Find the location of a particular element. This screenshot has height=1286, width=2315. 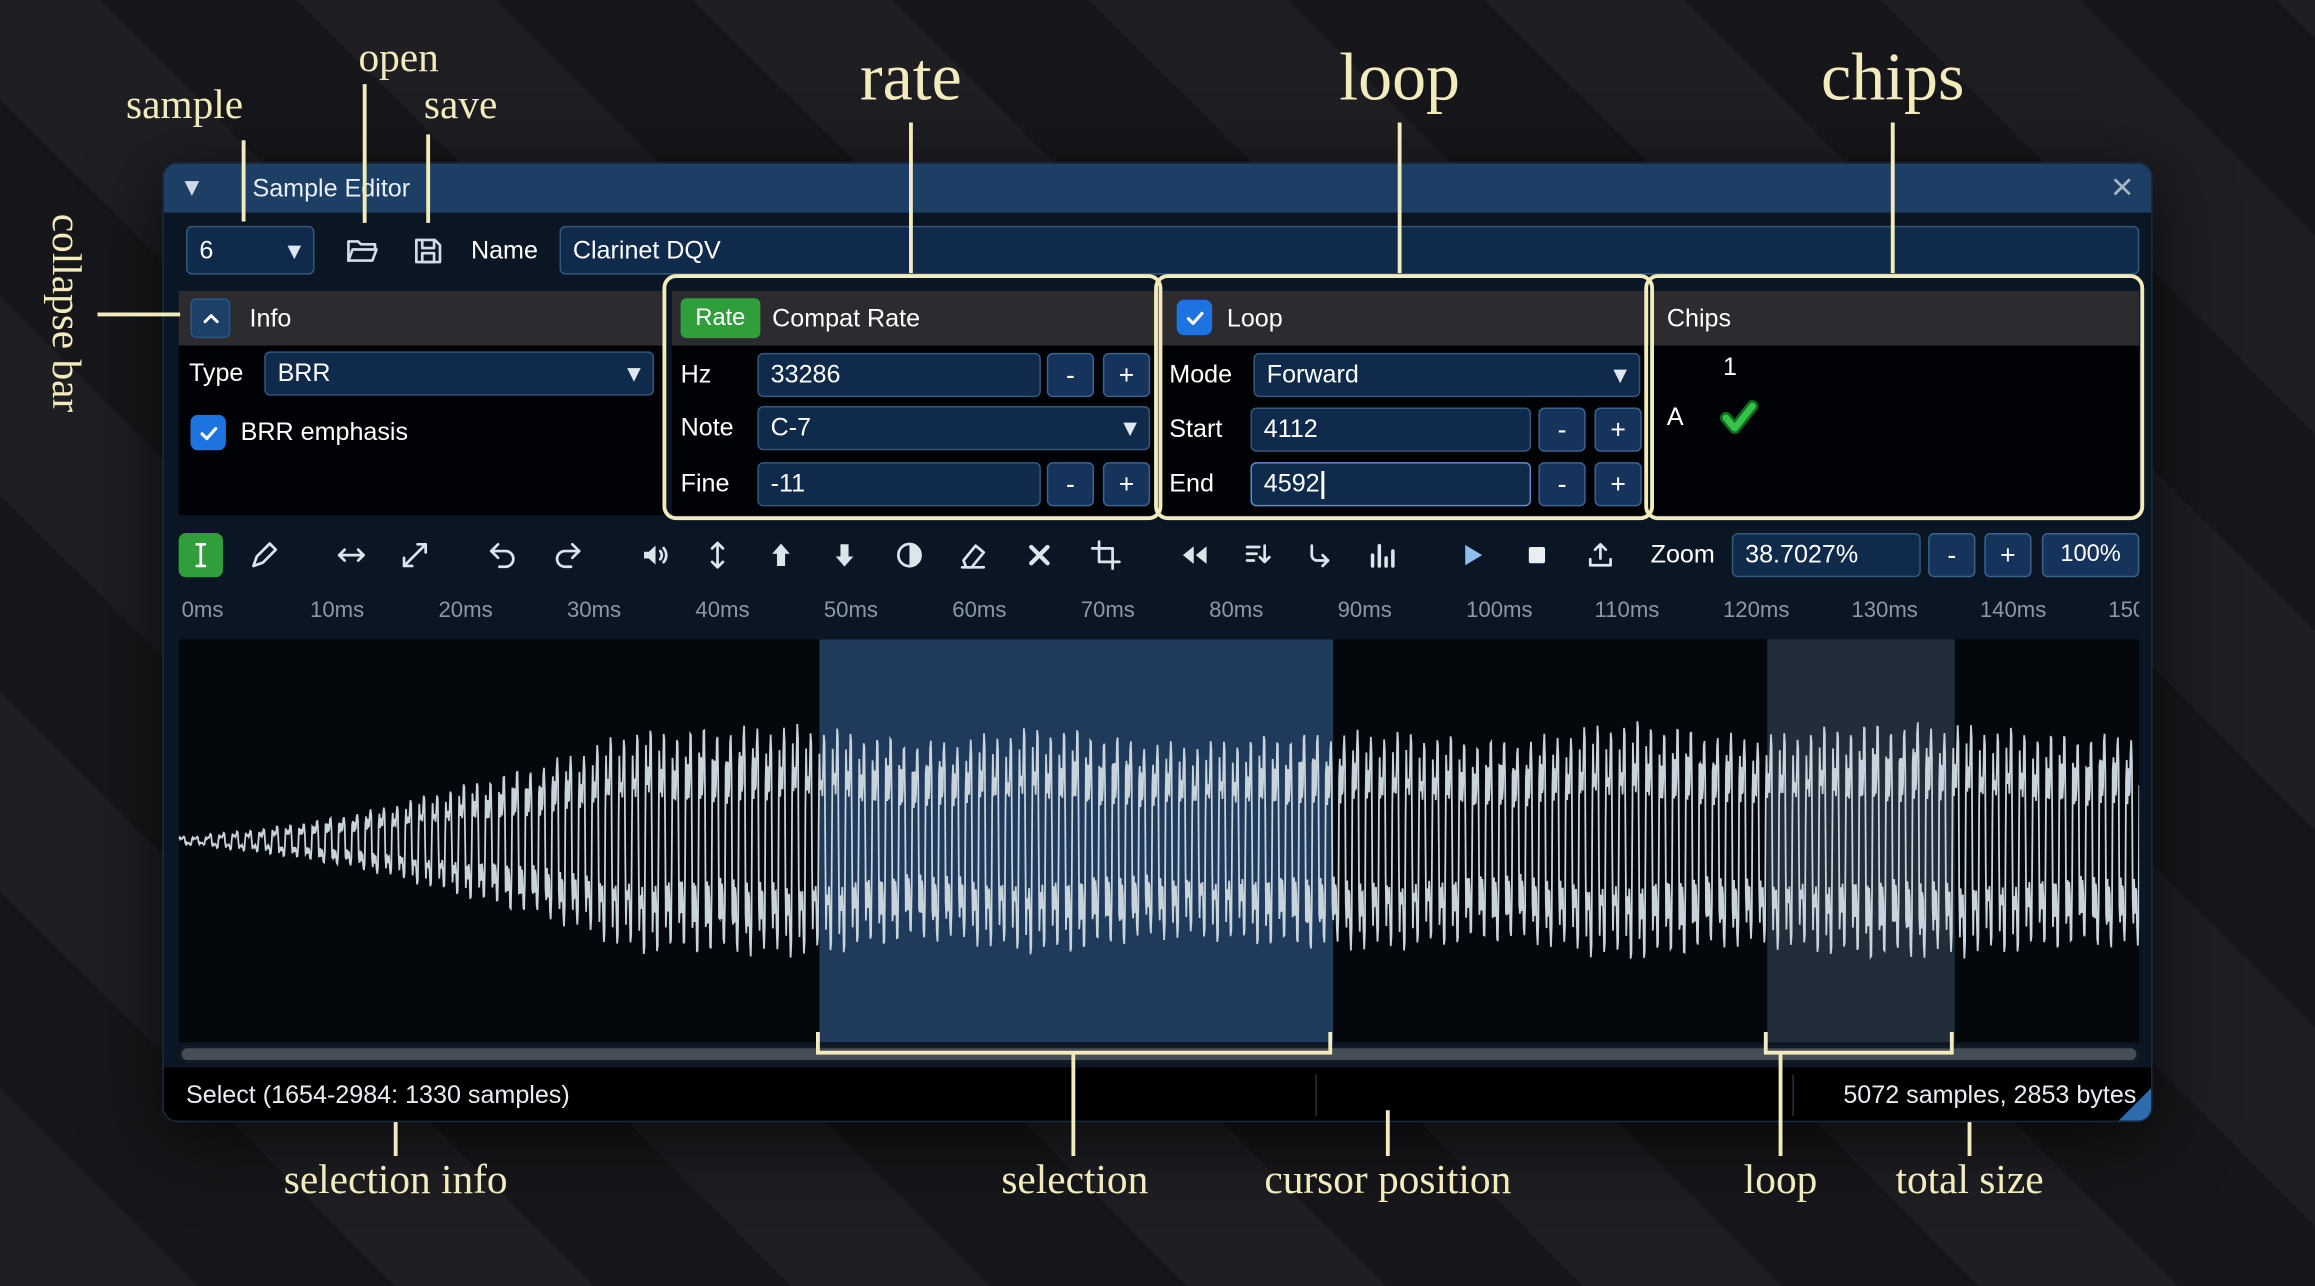

goto-button is located at coordinates (1320, 555).